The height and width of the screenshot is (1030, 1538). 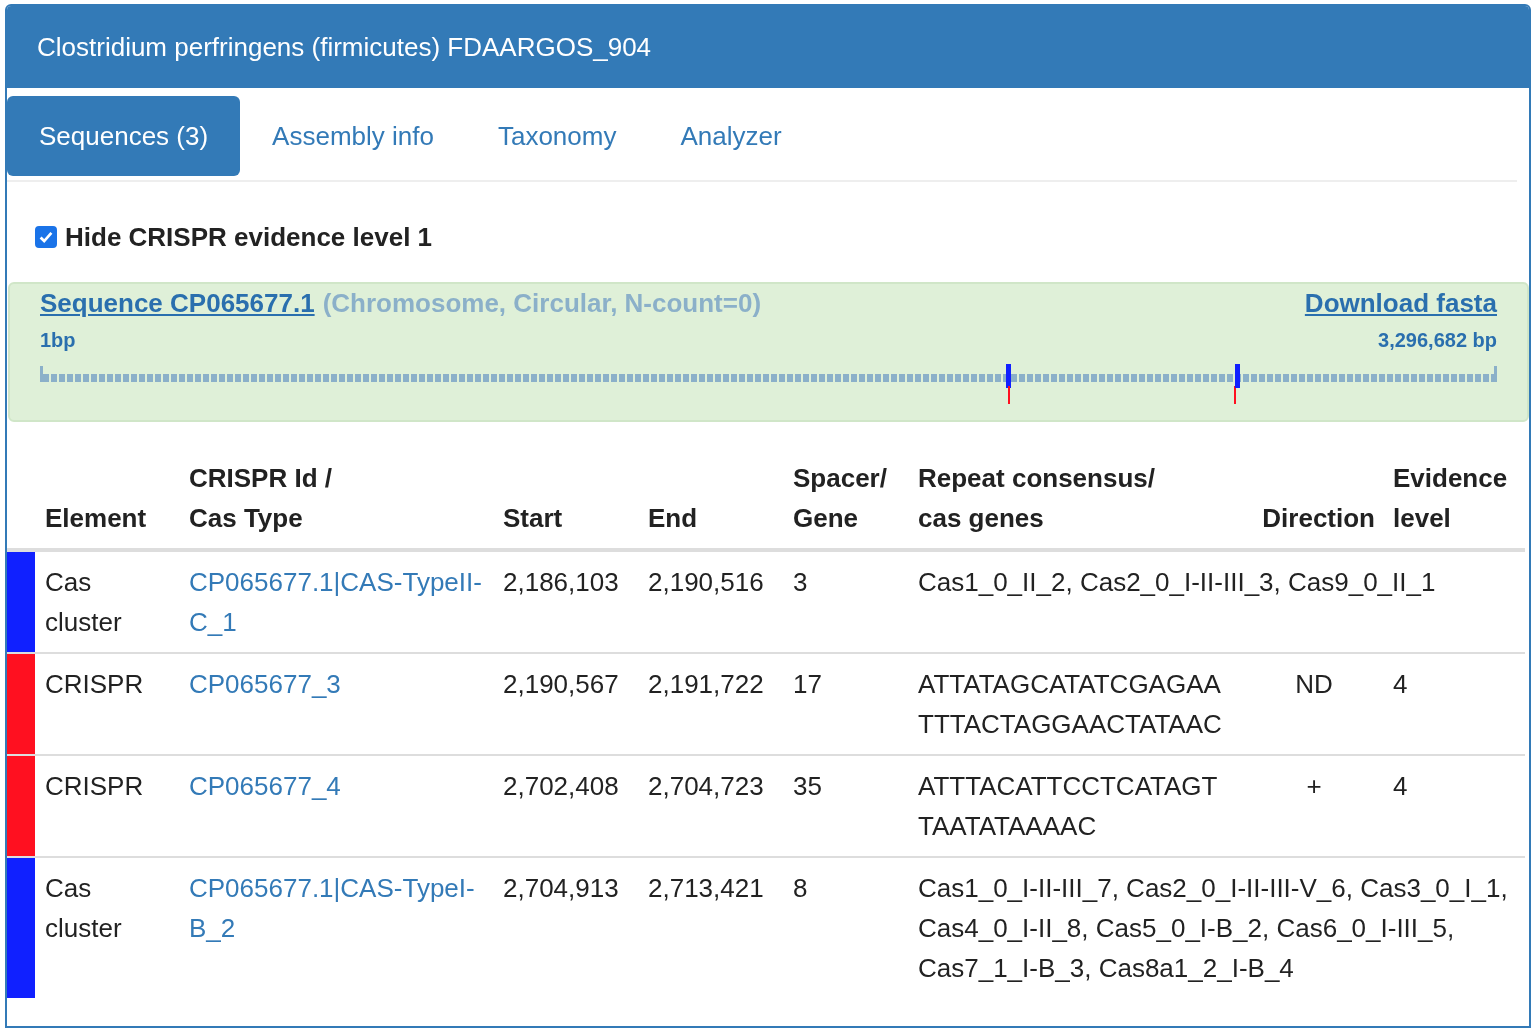 What do you see at coordinates (353, 136) in the screenshot?
I see `tab: Assembly info` at bounding box center [353, 136].